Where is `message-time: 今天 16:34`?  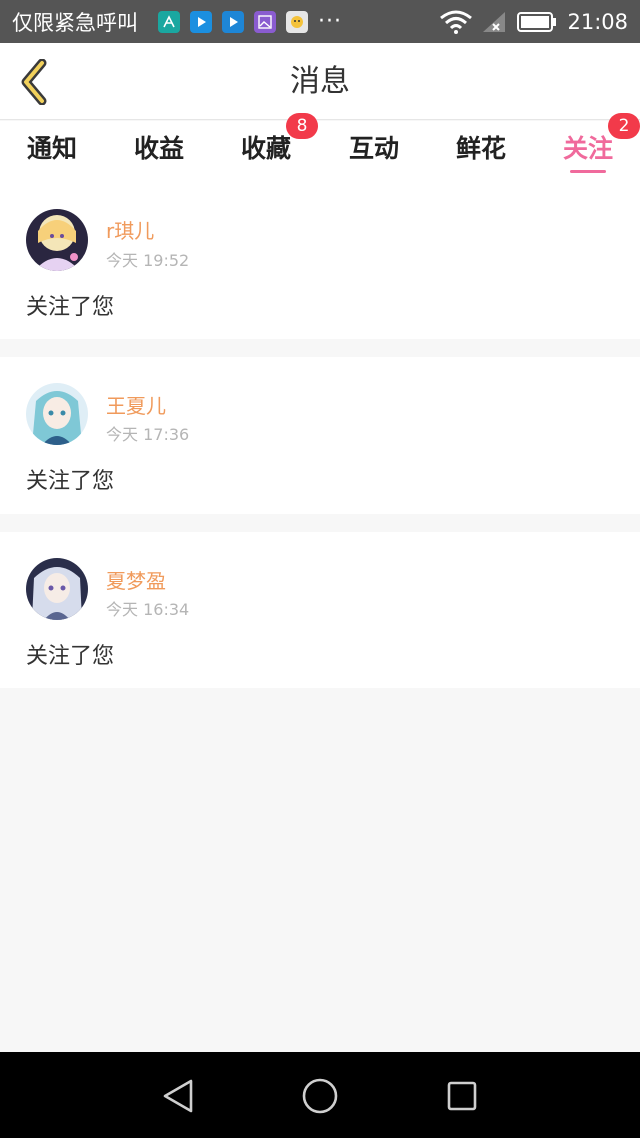 message-time: 今天 16:34 is located at coordinates (148, 609).